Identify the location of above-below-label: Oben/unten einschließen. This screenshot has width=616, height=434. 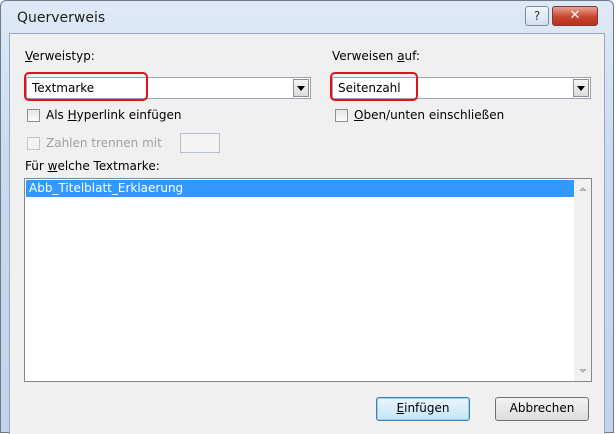
(429, 115).